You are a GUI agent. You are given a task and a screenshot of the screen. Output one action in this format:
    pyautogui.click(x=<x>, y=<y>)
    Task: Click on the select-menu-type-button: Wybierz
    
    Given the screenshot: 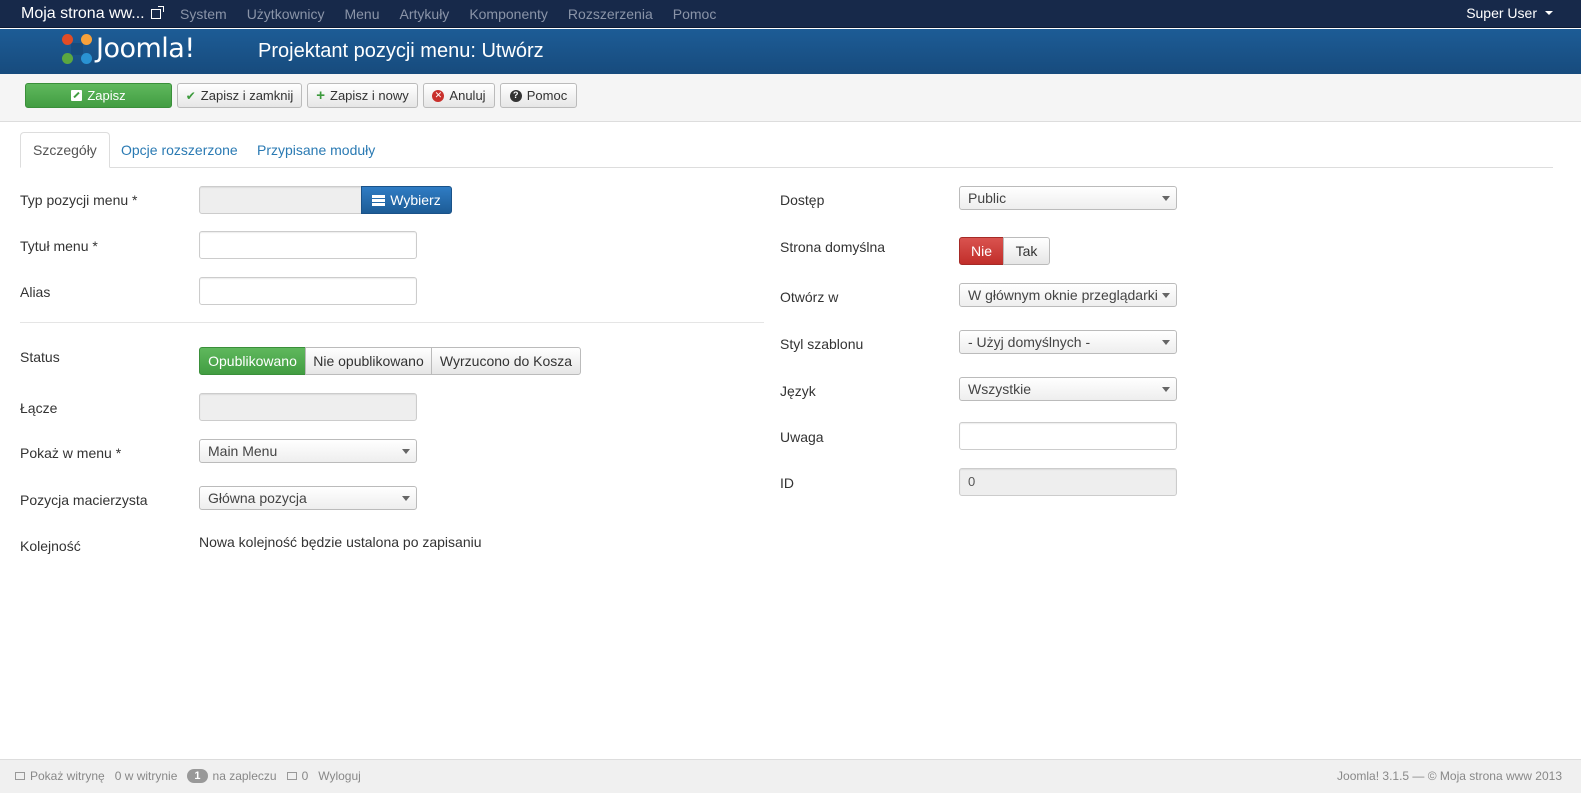 What is the action you would take?
    pyautogui.click(x=406, y=200)
    